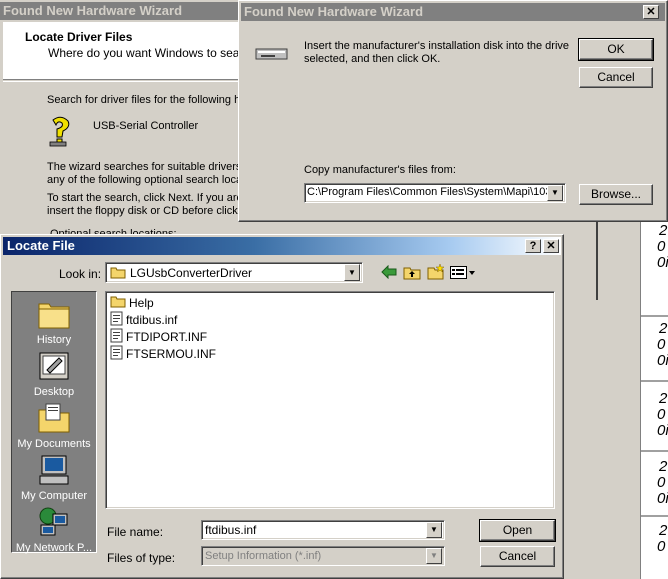 The height and width of the screenshot is (579, 668). I want to click on file-name: ftdibus.inf, so click(152, 320).